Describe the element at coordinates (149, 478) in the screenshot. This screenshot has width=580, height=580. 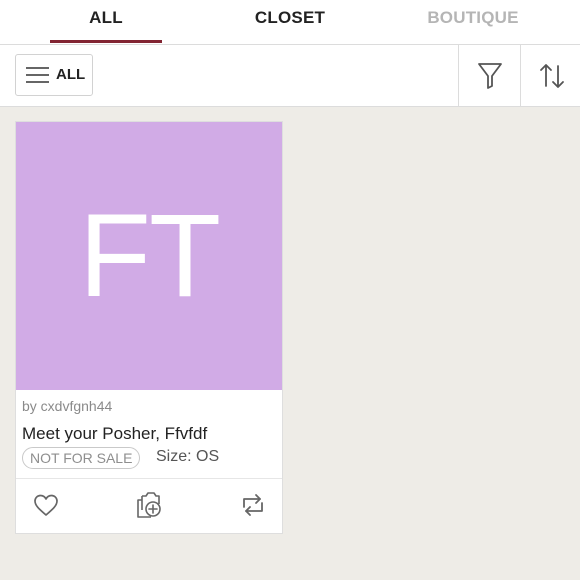
I see `card-divider` at that location.